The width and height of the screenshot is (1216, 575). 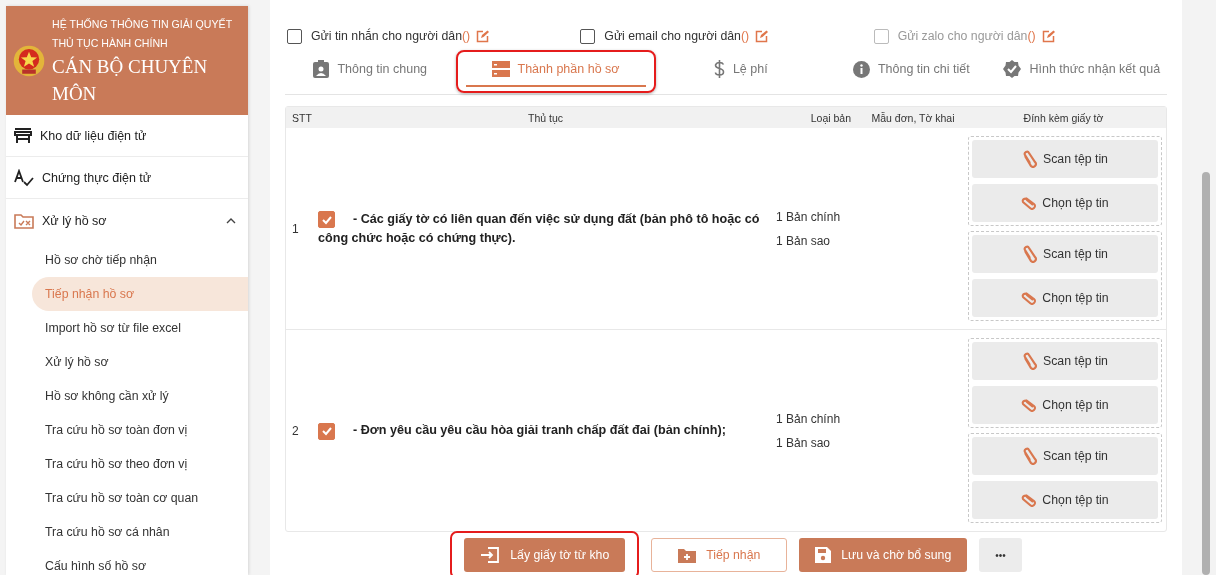 I want to click on more-button: •••, so click(x=1000, y=555).